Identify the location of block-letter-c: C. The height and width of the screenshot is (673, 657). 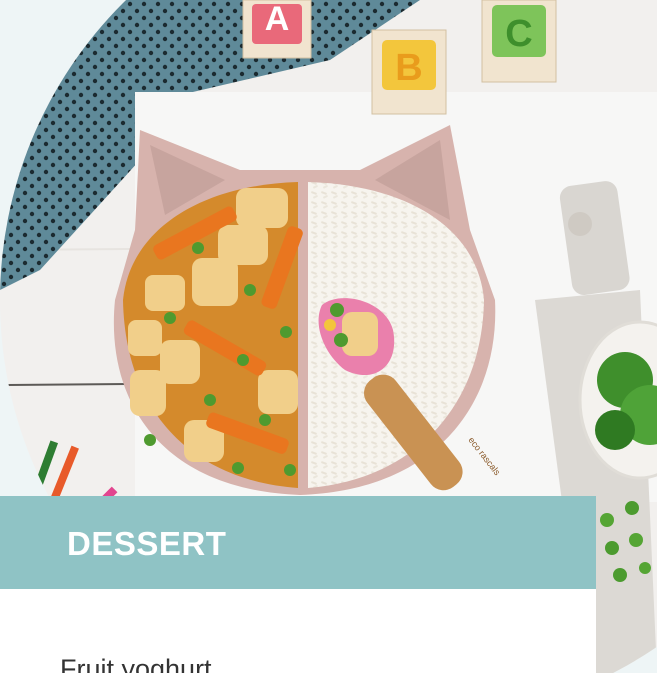
(518, 34).